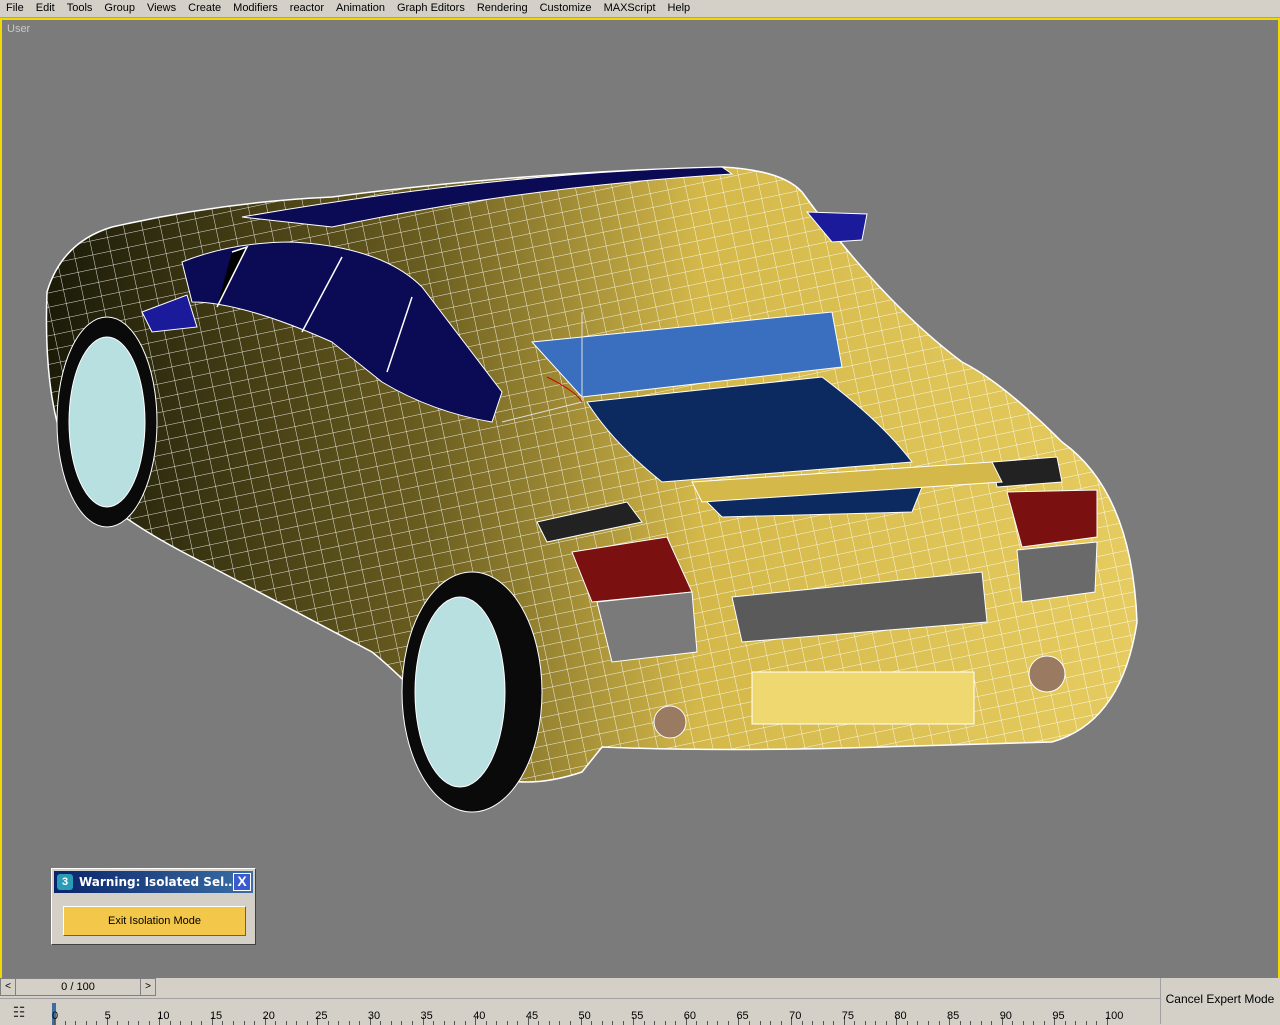 The width and height of the screenshot is (1280, 1025). I want to click on menu-rendering: Rendering, so click(502, 8).